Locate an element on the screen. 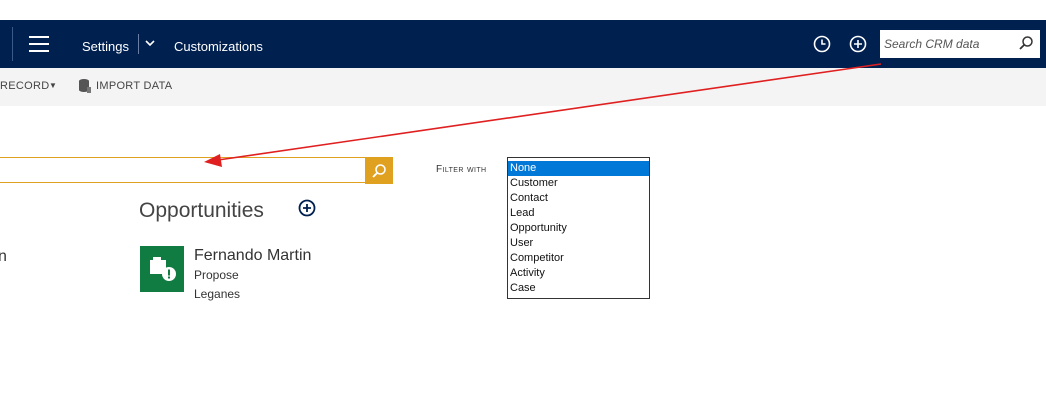 Image resolution: width=1046 pixels, height=414 pixels. main-search-field is located at coordinates (182, 170).